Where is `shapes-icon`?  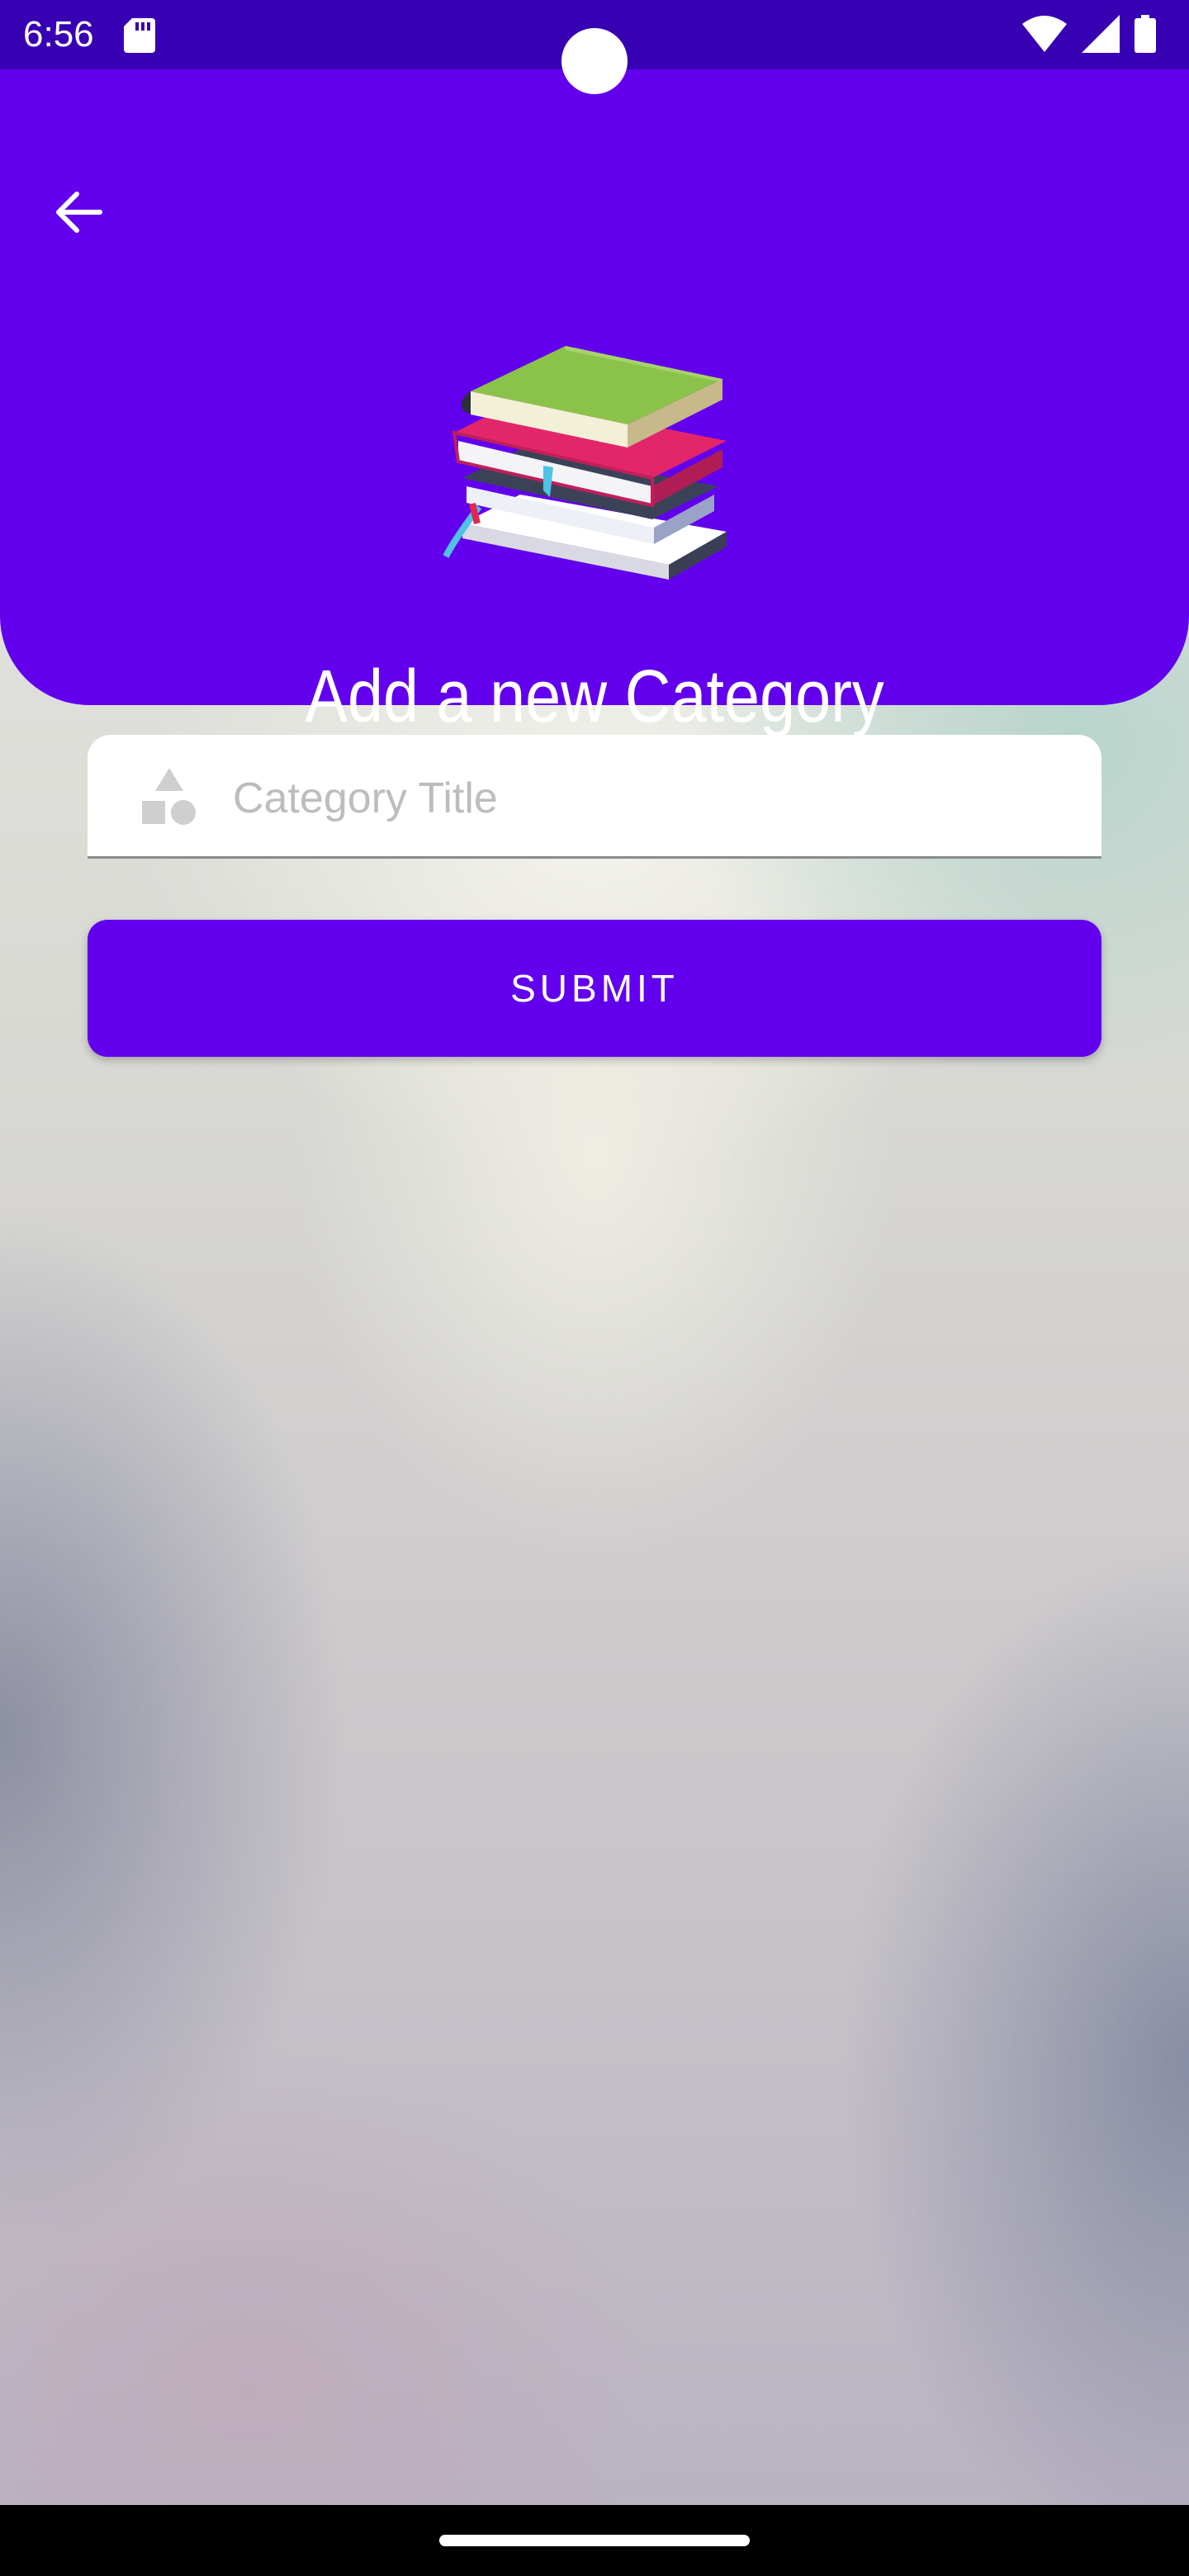
shapes-icon is located at coordinates (169, 797).